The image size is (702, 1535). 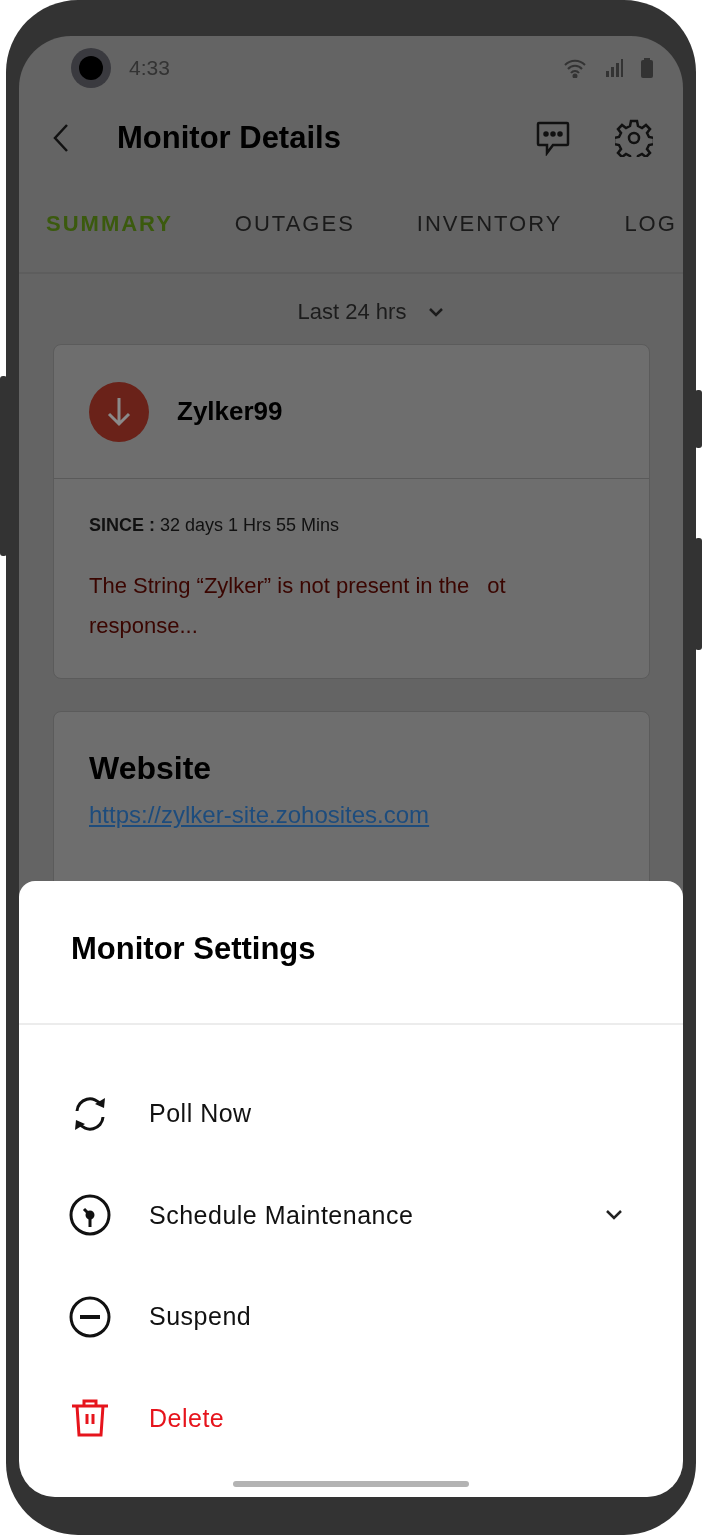 I want to click on menu-item: Schedule Maintenance, so click(x=351, y=1215).